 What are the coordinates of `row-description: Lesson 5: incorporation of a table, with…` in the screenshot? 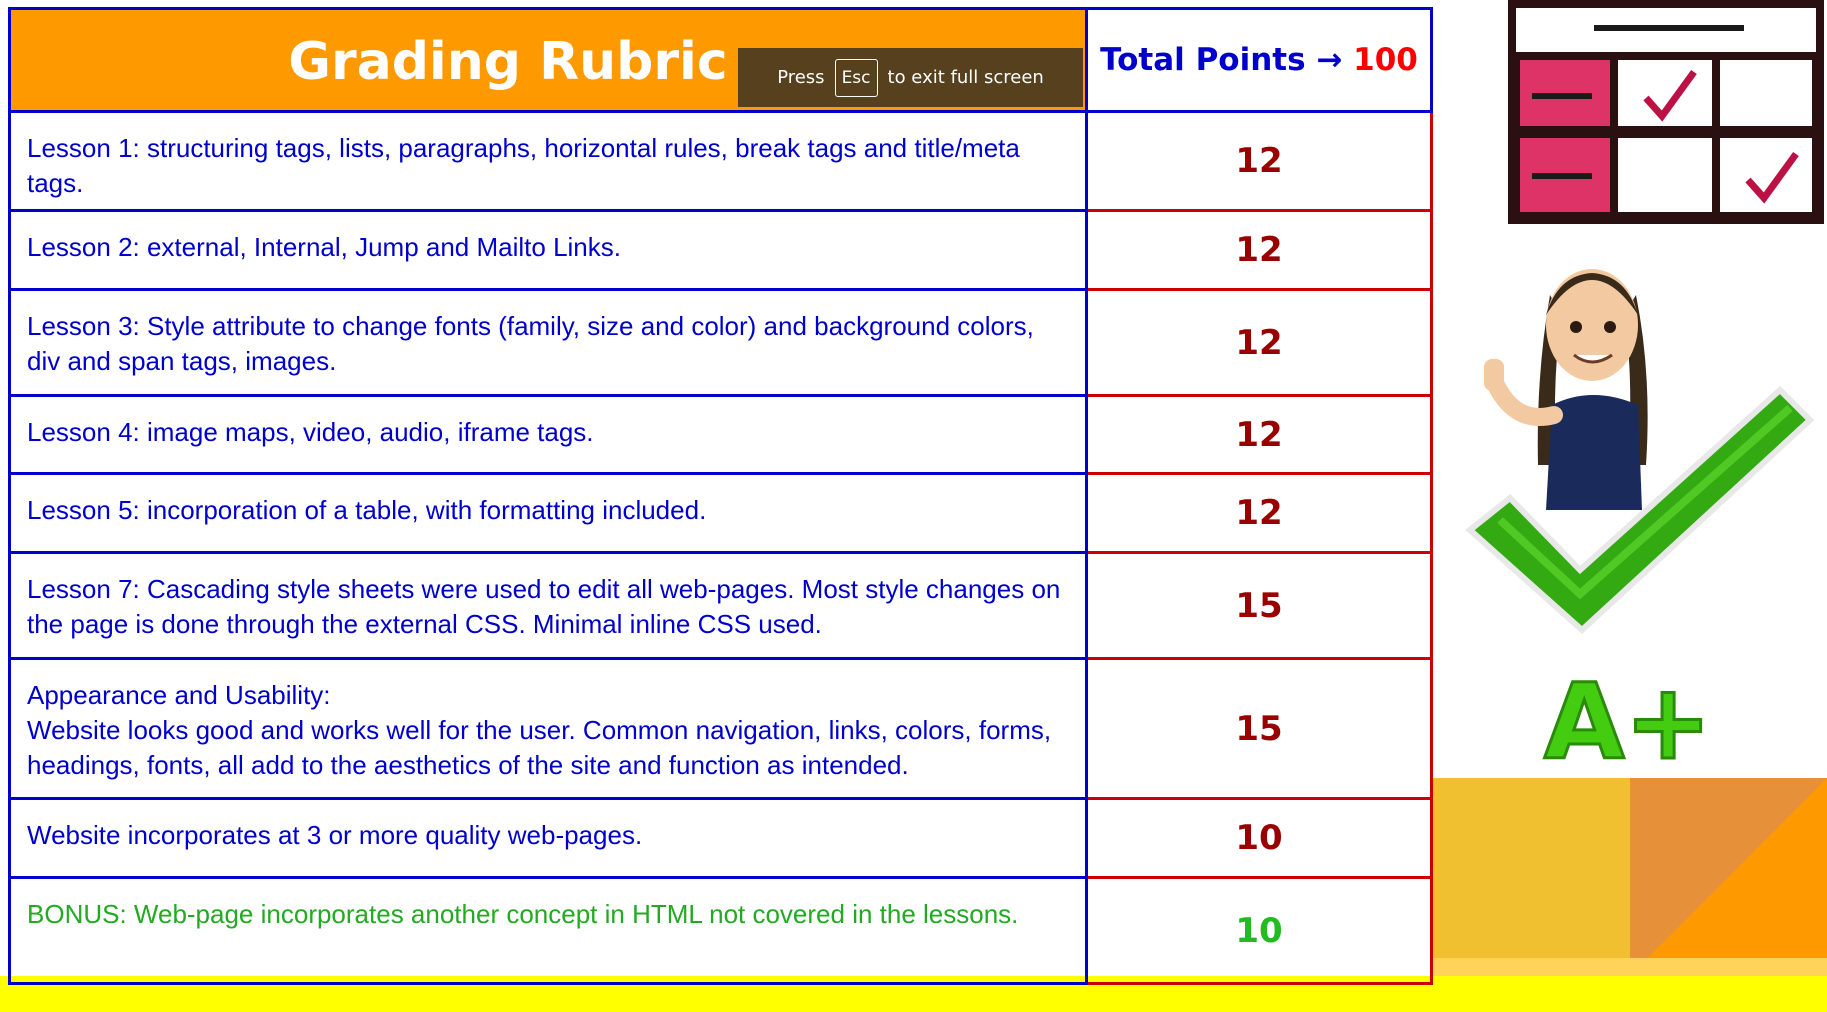 It's located at (548, 513).